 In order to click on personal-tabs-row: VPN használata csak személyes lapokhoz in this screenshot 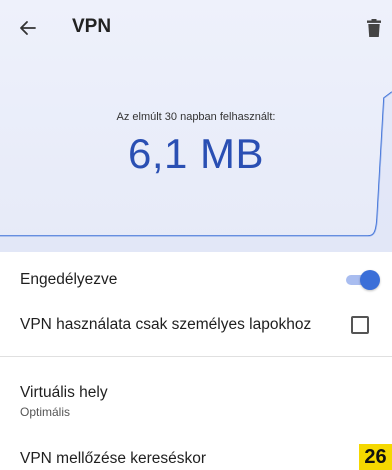, I will do `click(196, 330)`.